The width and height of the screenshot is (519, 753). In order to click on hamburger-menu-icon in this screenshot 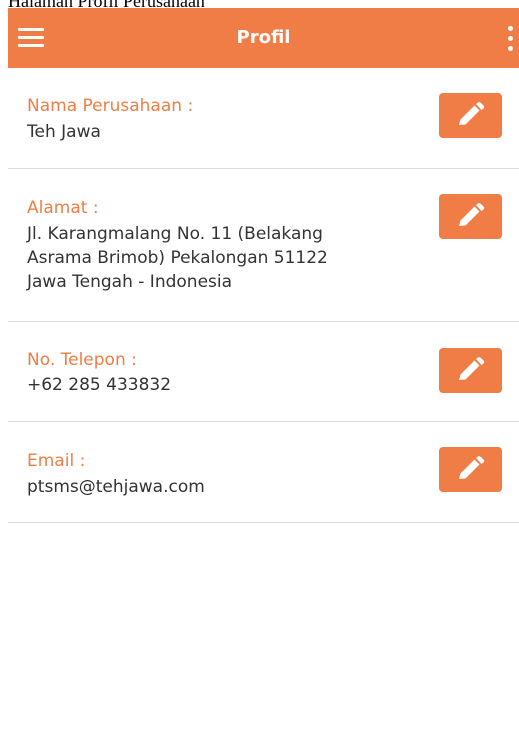, I will do `click(31, 38)`.